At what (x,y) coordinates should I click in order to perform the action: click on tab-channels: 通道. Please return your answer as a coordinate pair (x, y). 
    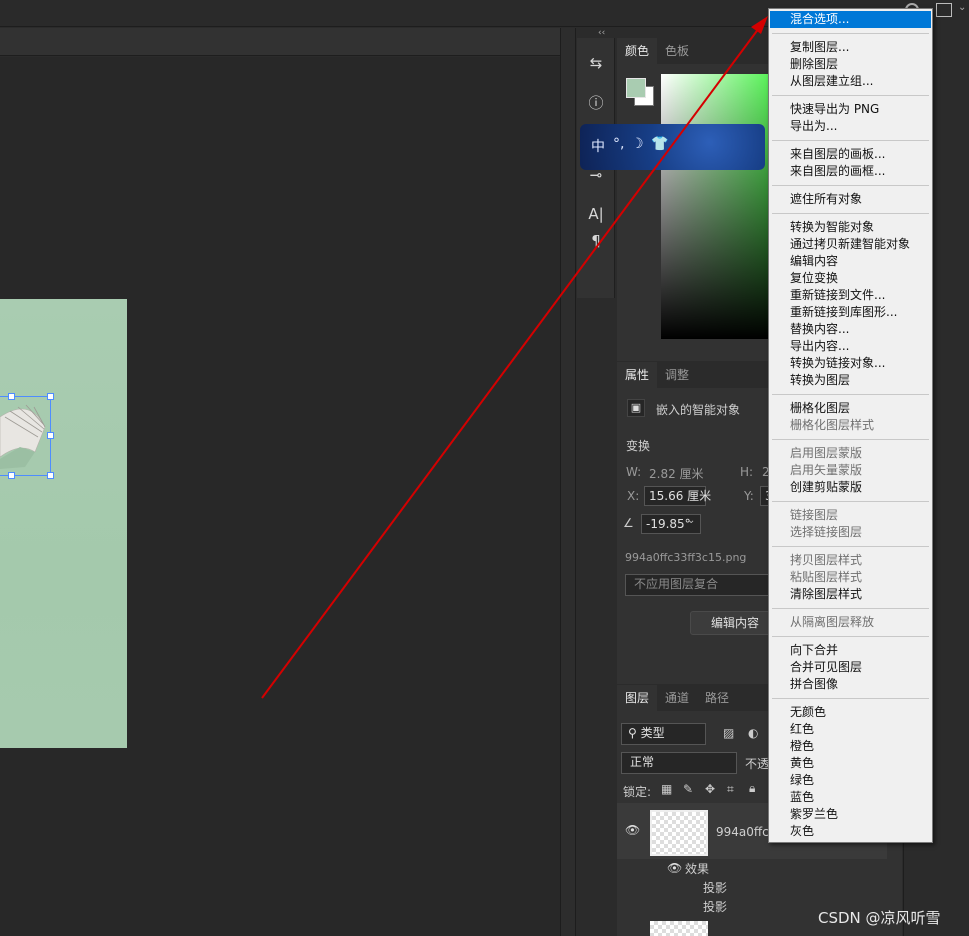
    Looking at the image, I should click on (677, 698).